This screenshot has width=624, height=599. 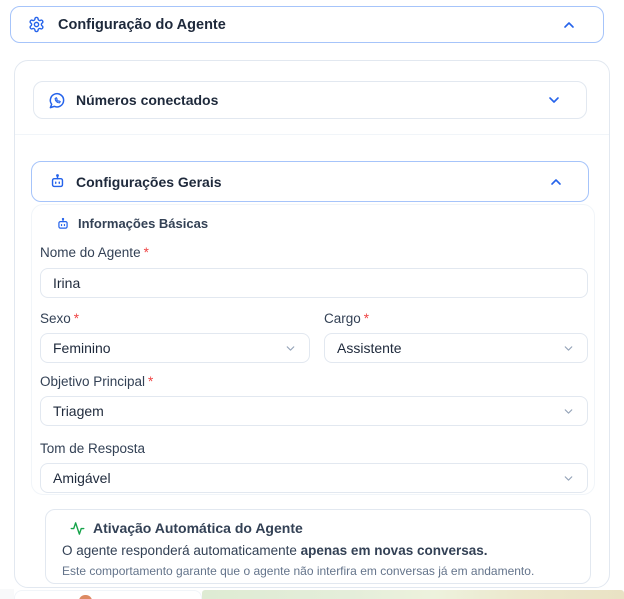 I want to click on gear-icon, so click(x=36, y=24).